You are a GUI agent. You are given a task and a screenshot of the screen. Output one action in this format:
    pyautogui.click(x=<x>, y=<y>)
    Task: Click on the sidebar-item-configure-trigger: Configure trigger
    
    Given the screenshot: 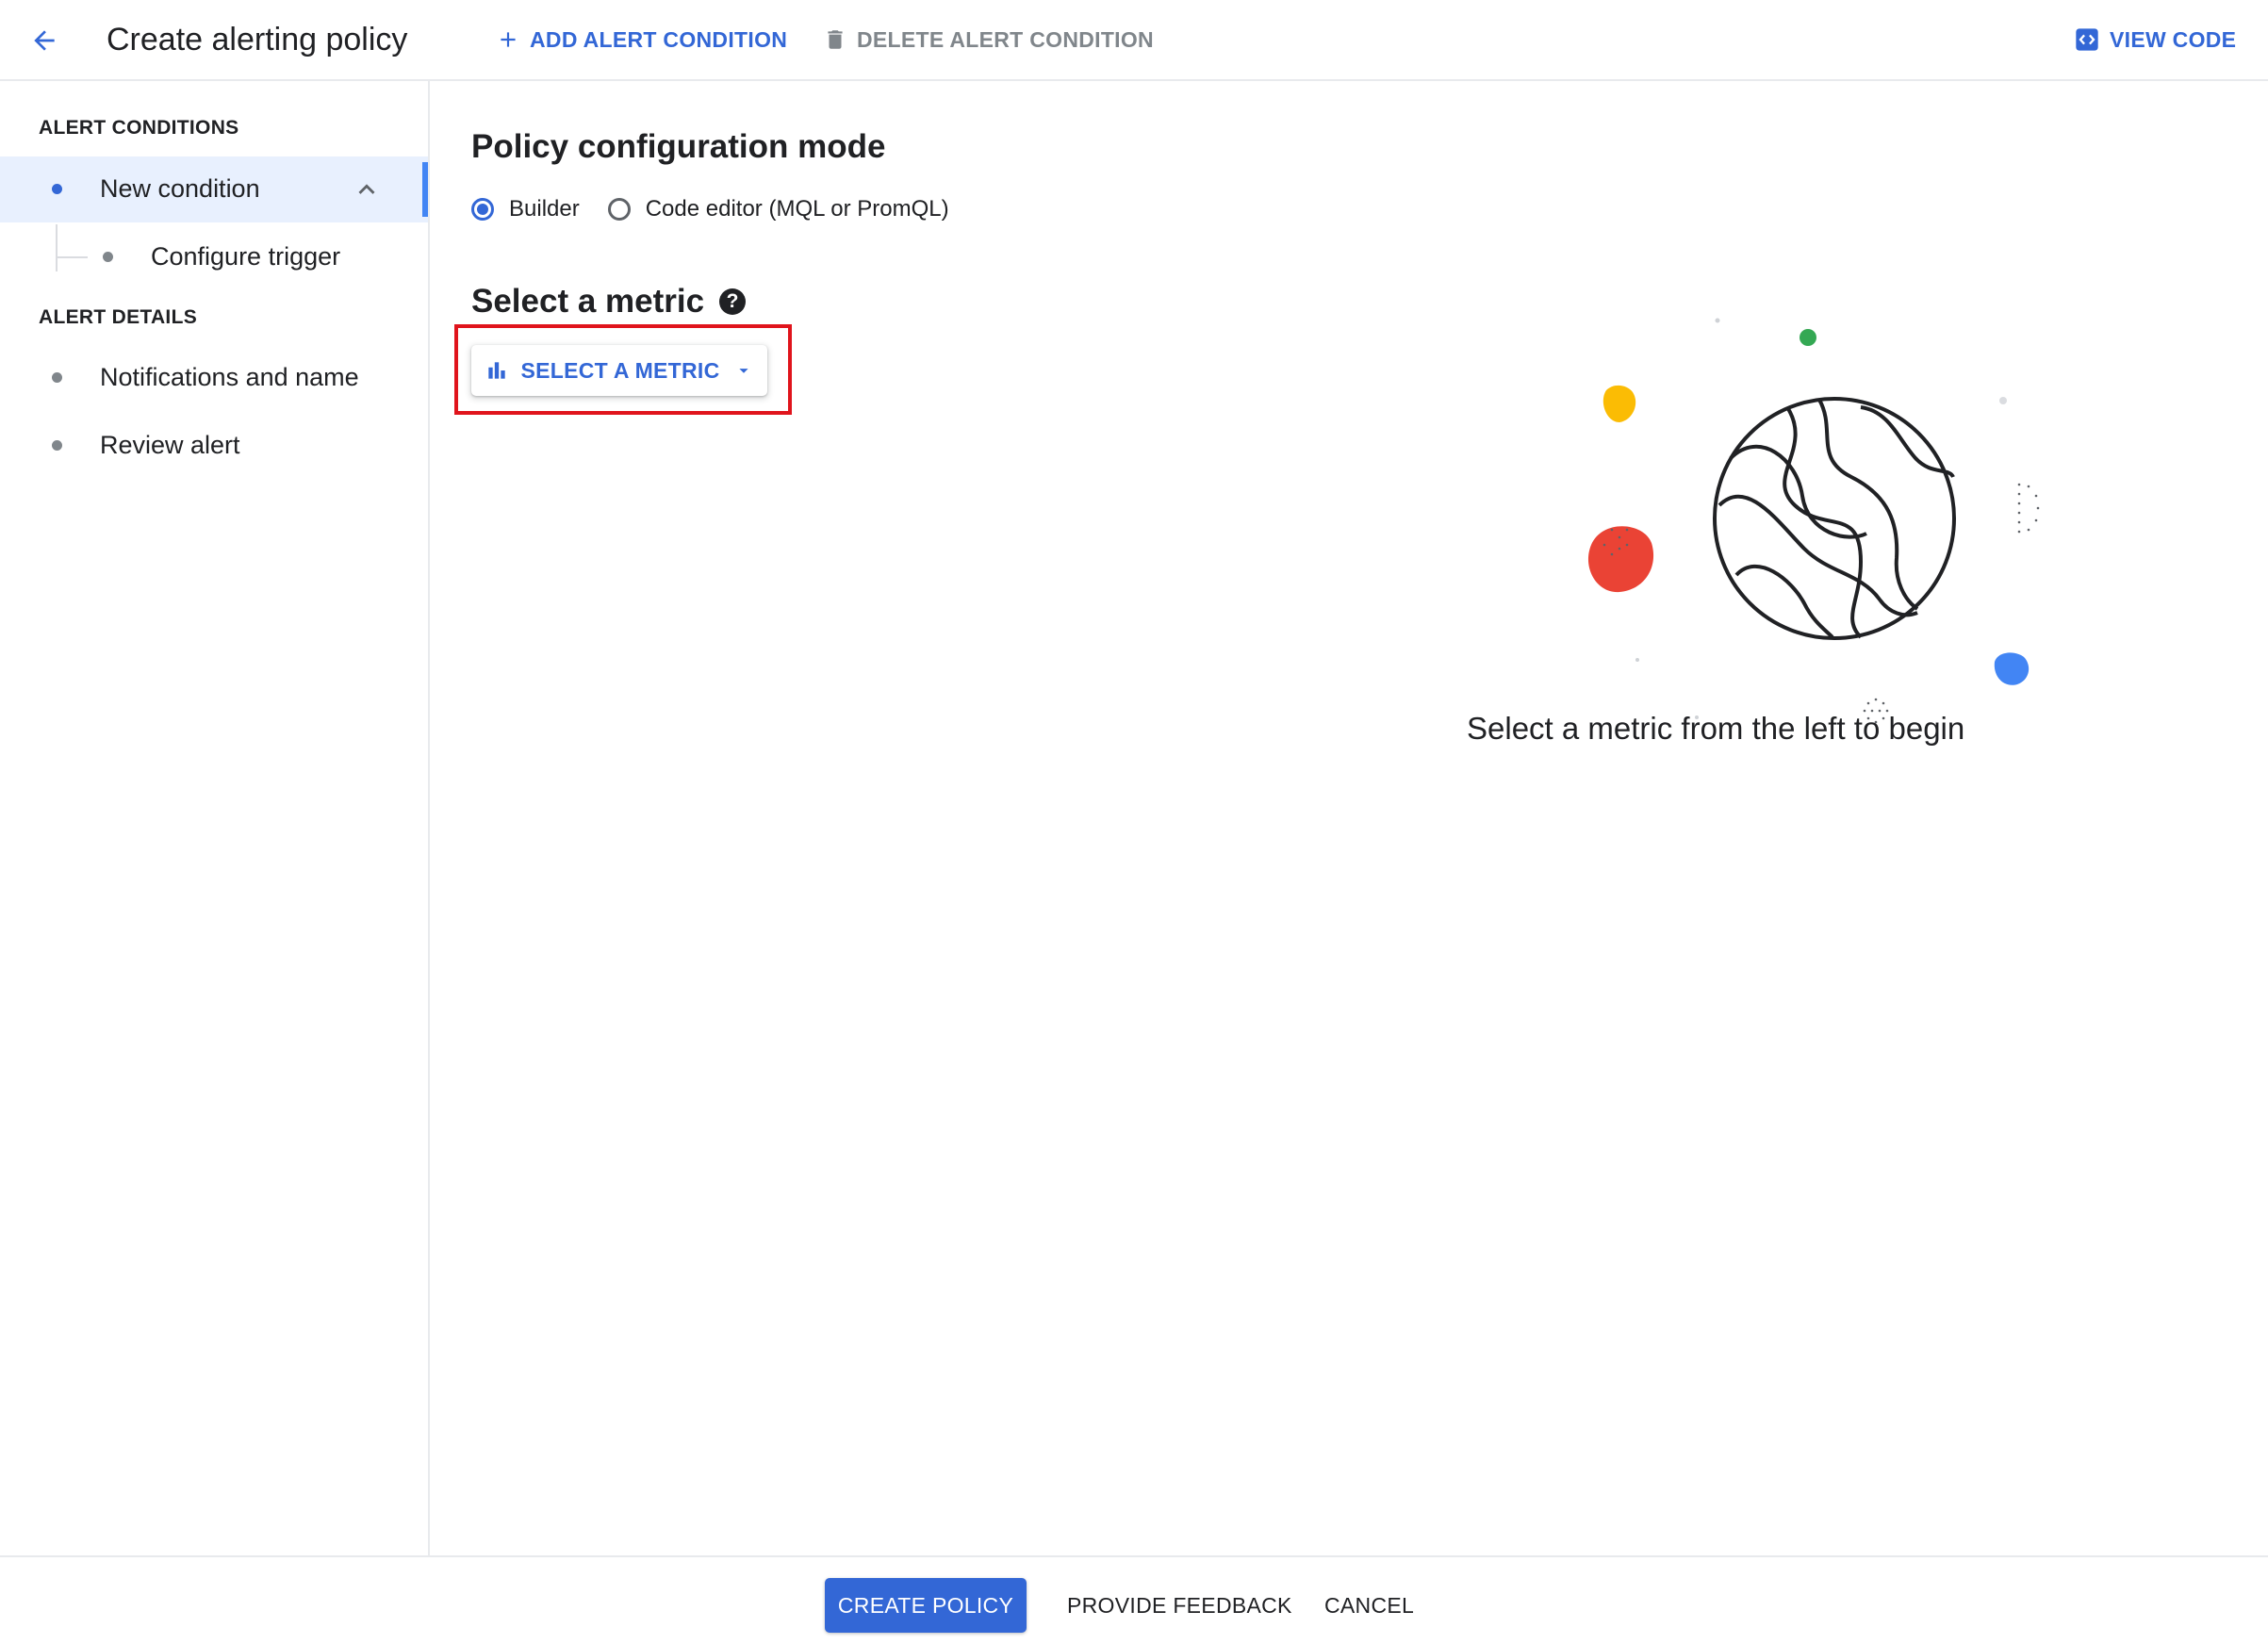 What is the action you would take?
    pyautogui.click(x=214, y=257)
    